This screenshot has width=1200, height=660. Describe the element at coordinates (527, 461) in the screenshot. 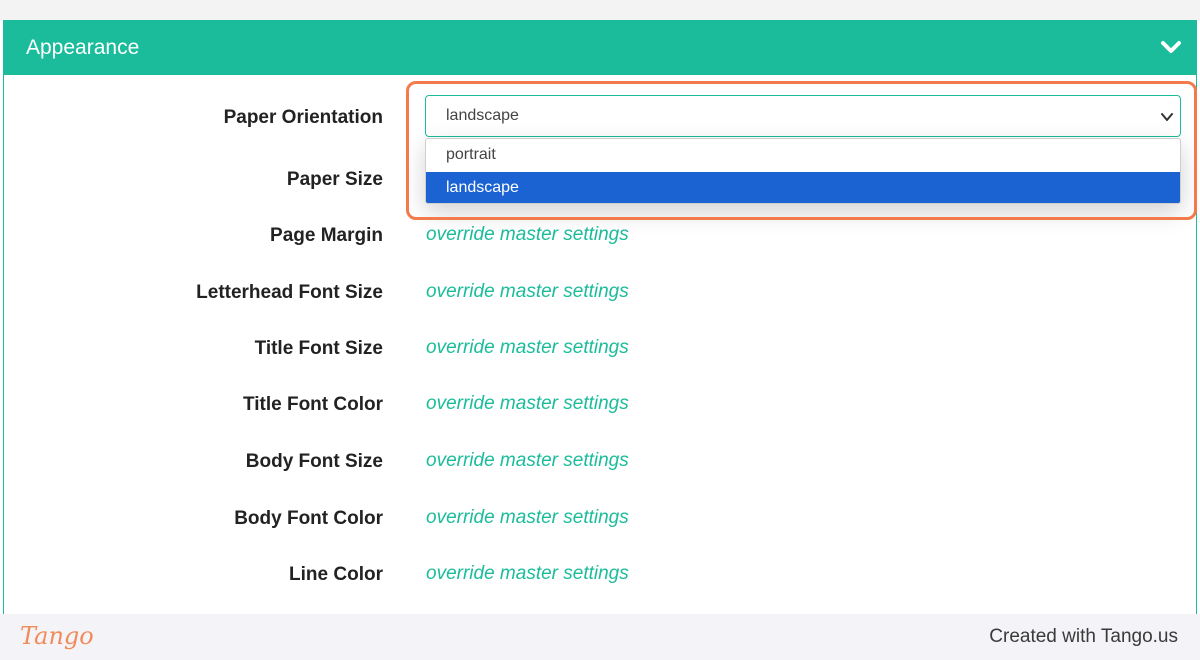

I see `override-link-body-font-size: override master settings` at that location.